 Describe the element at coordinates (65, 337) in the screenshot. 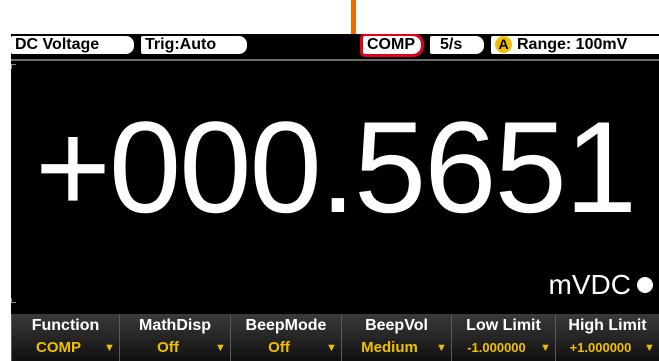

I see `softkey-function: Function COMP ▼` at that location.